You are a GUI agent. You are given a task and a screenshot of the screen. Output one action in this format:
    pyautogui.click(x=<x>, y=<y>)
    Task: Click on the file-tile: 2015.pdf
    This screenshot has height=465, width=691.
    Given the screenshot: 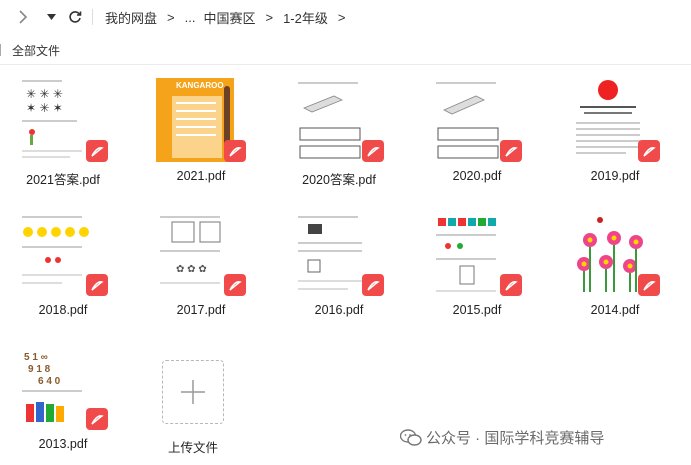 What is the action you would take?
    pyautogui.click(x=477, y=266)
    